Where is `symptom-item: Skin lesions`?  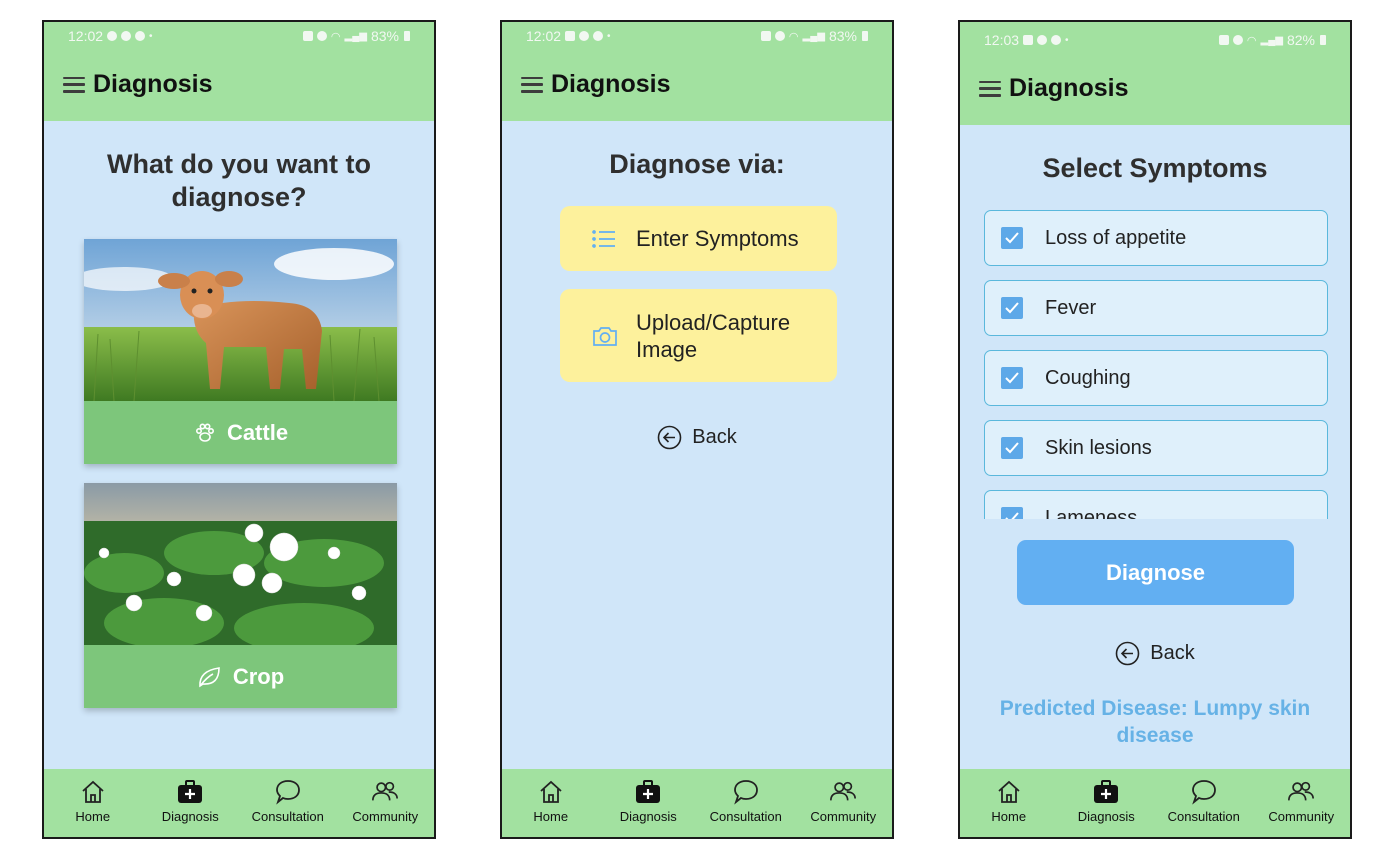 symptom-item: Skin lesions is located at coordinates (1156, 448).